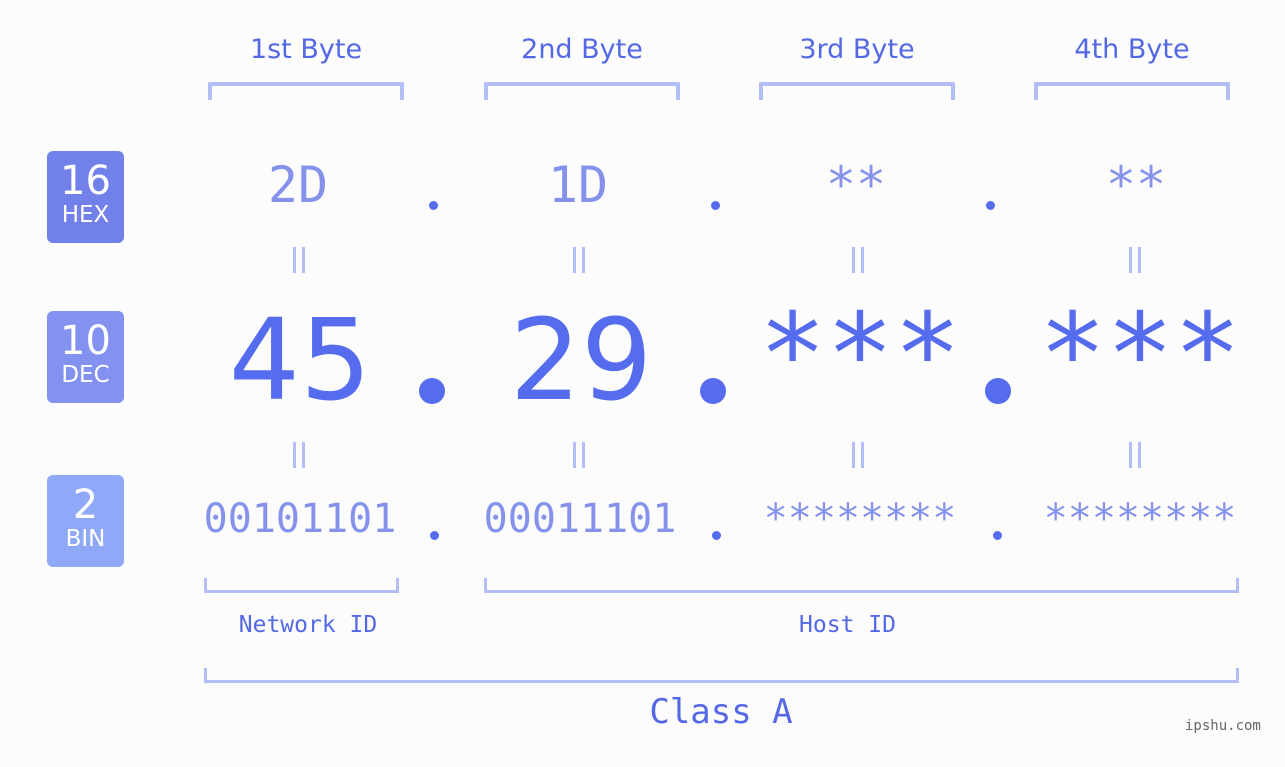 Image resolution: width=1285 pixels, height=767 pixels. I want to click on network-id-label: Network ID, so click(308, 625).